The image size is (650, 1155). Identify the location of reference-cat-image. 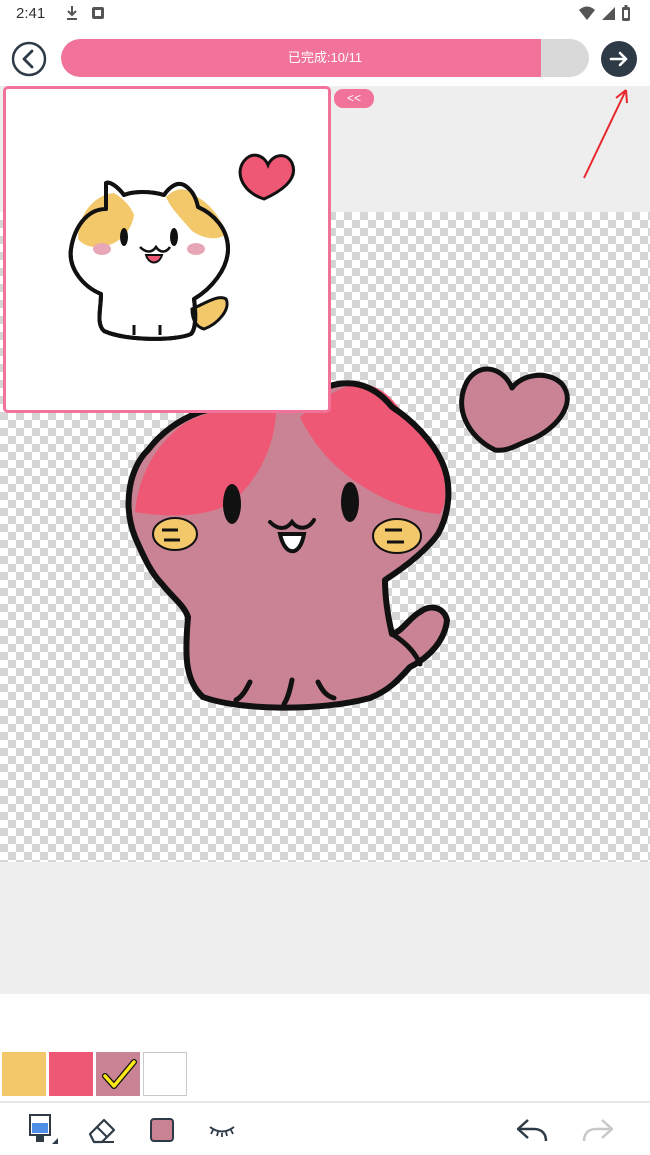
(181, 247).